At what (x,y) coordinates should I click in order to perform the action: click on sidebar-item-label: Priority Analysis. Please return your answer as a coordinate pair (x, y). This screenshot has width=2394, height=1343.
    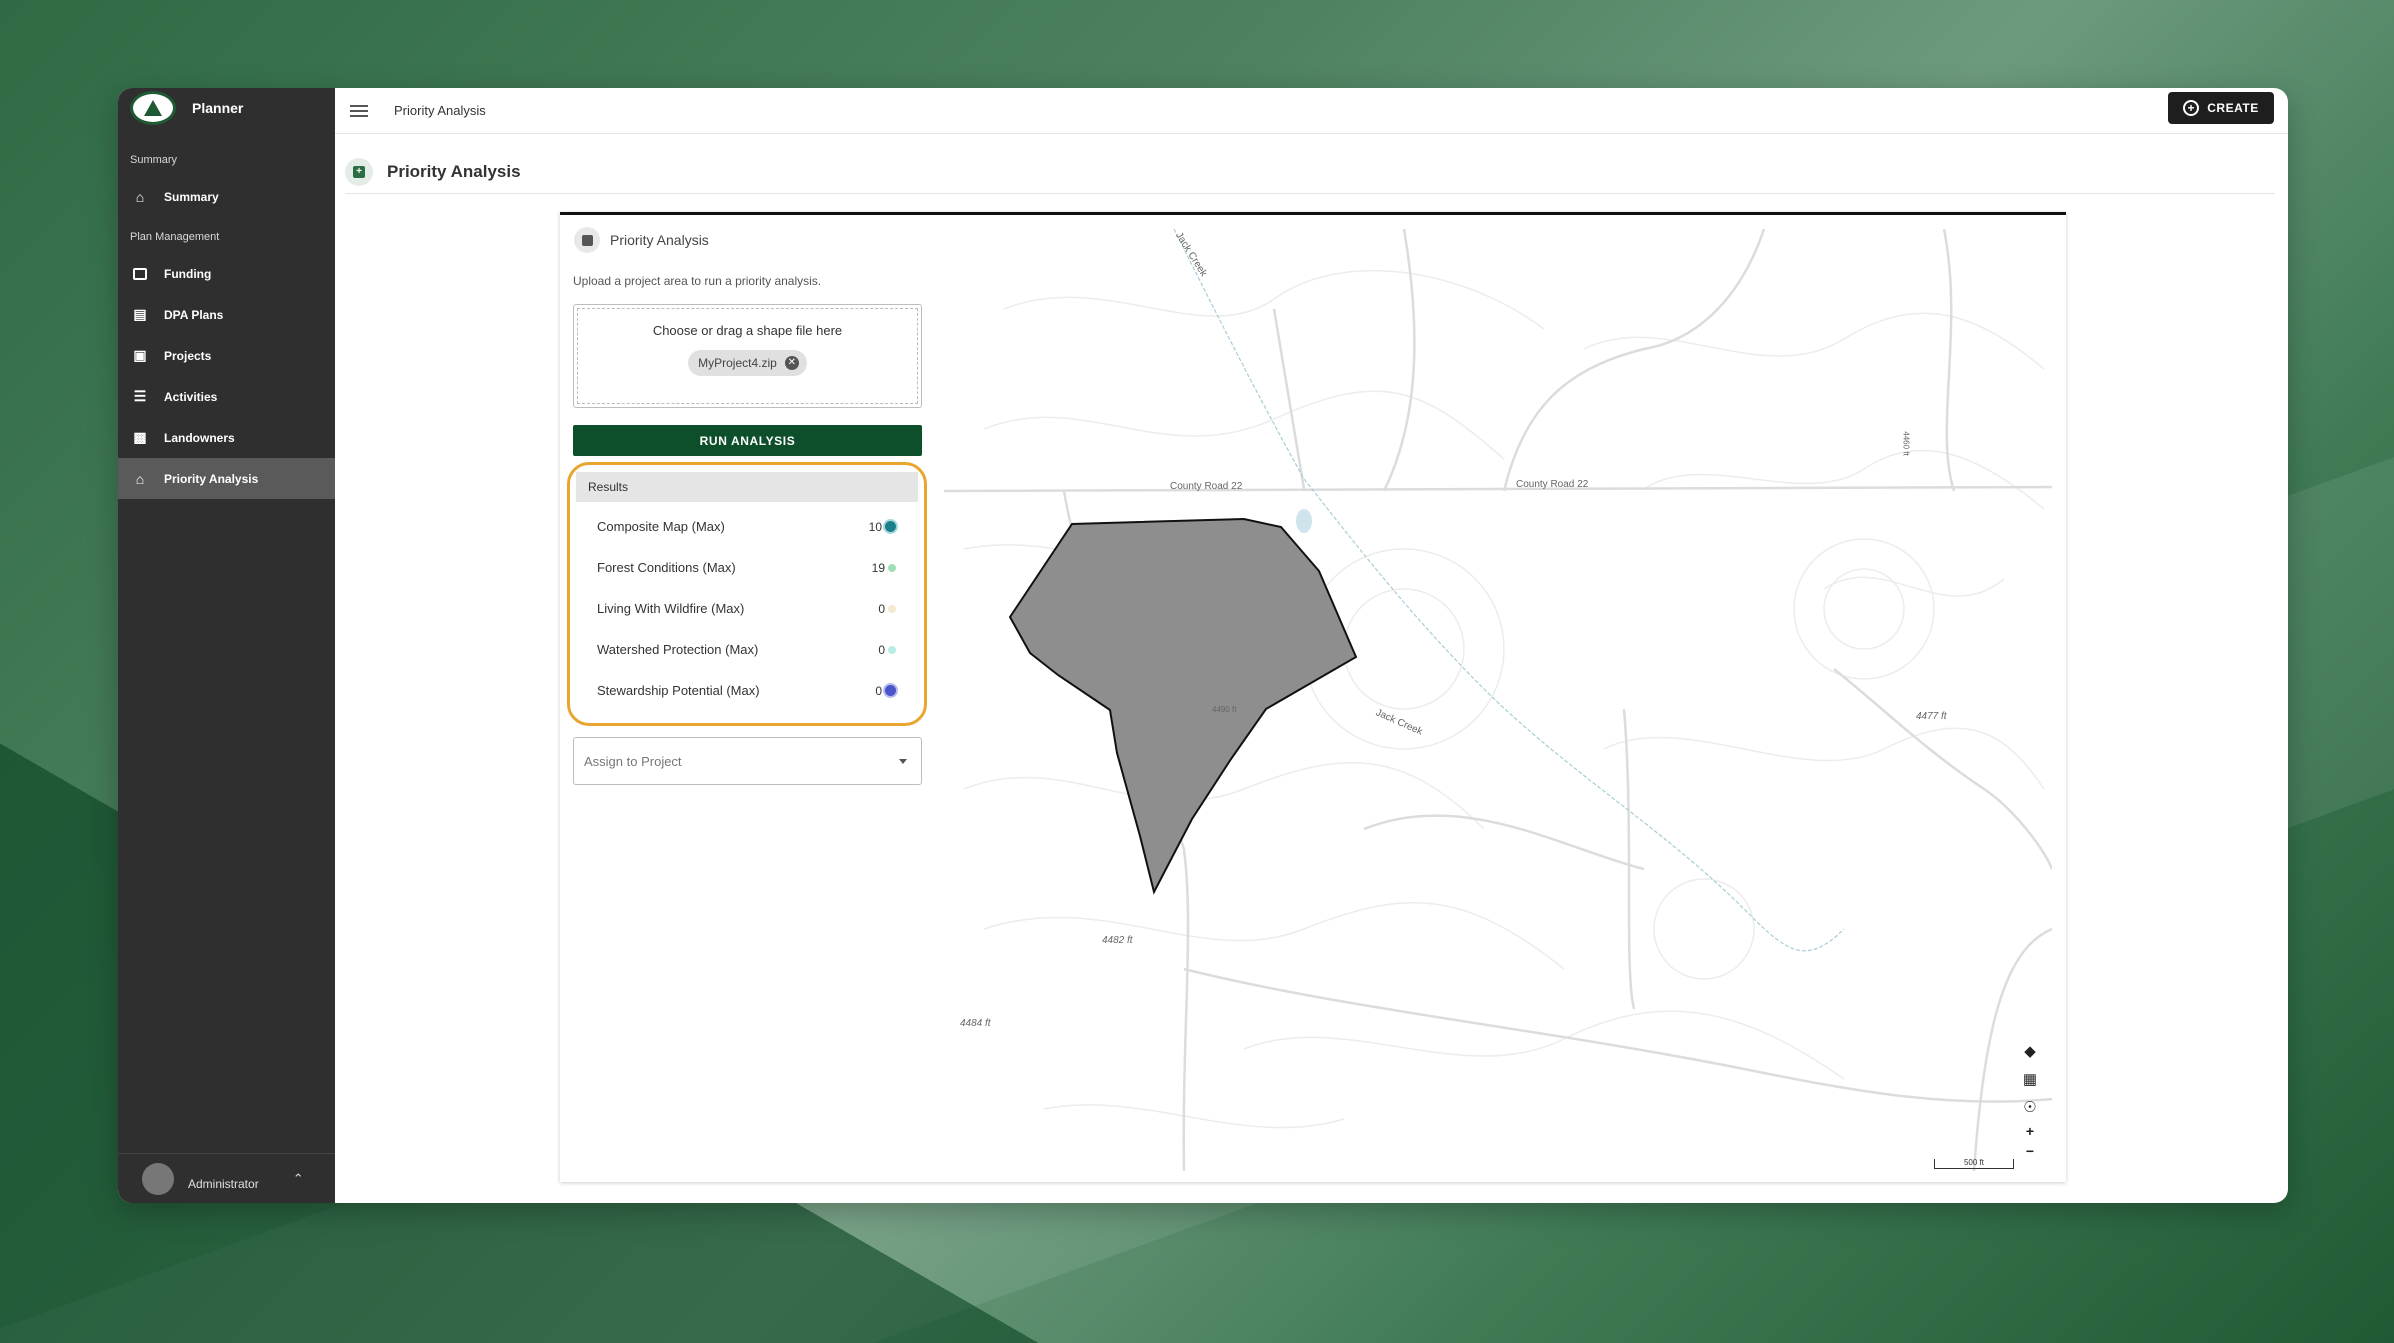
    Looking at the image, I should click on (211, 478).